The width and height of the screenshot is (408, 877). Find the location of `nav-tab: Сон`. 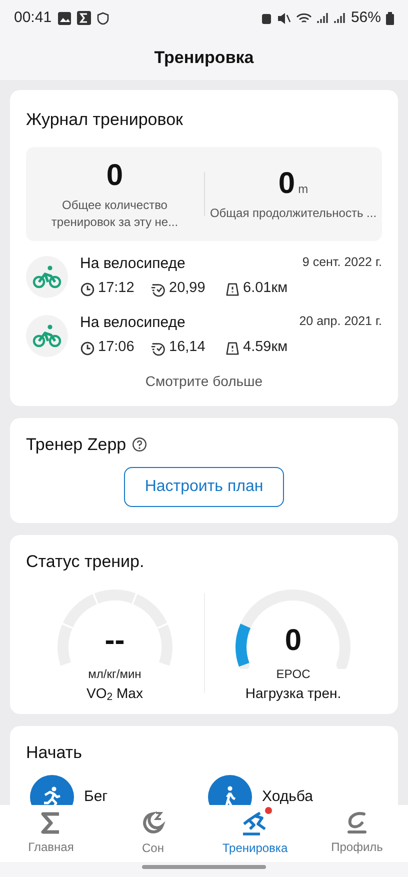

nav-tab: Сон is located at coordinates (153, 833).